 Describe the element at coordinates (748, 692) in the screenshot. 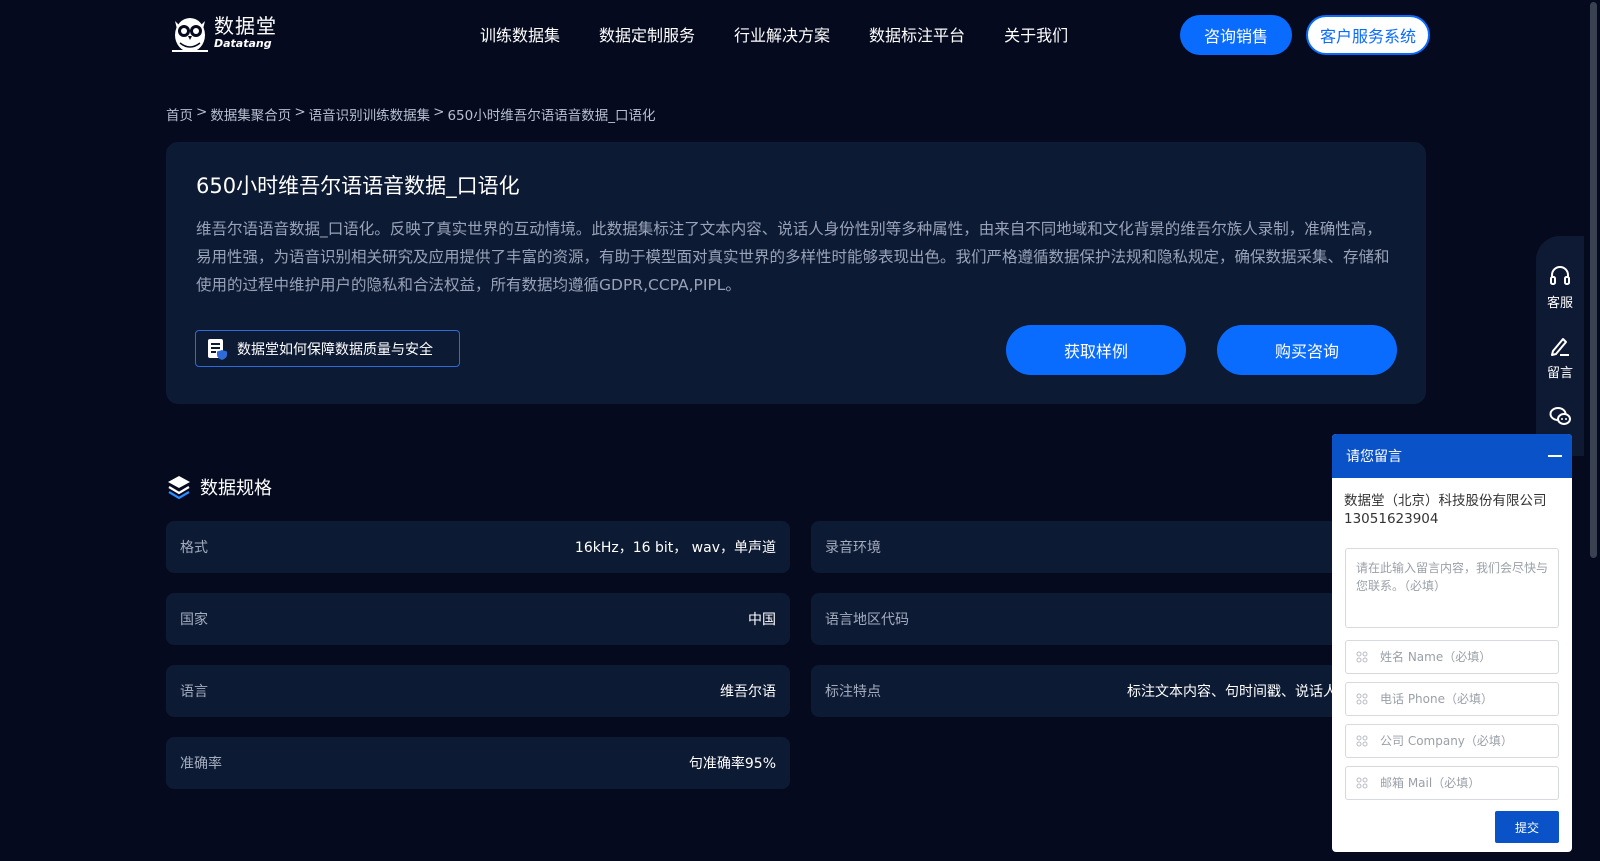

I see `spec-value: 维吾尔语` at that location.